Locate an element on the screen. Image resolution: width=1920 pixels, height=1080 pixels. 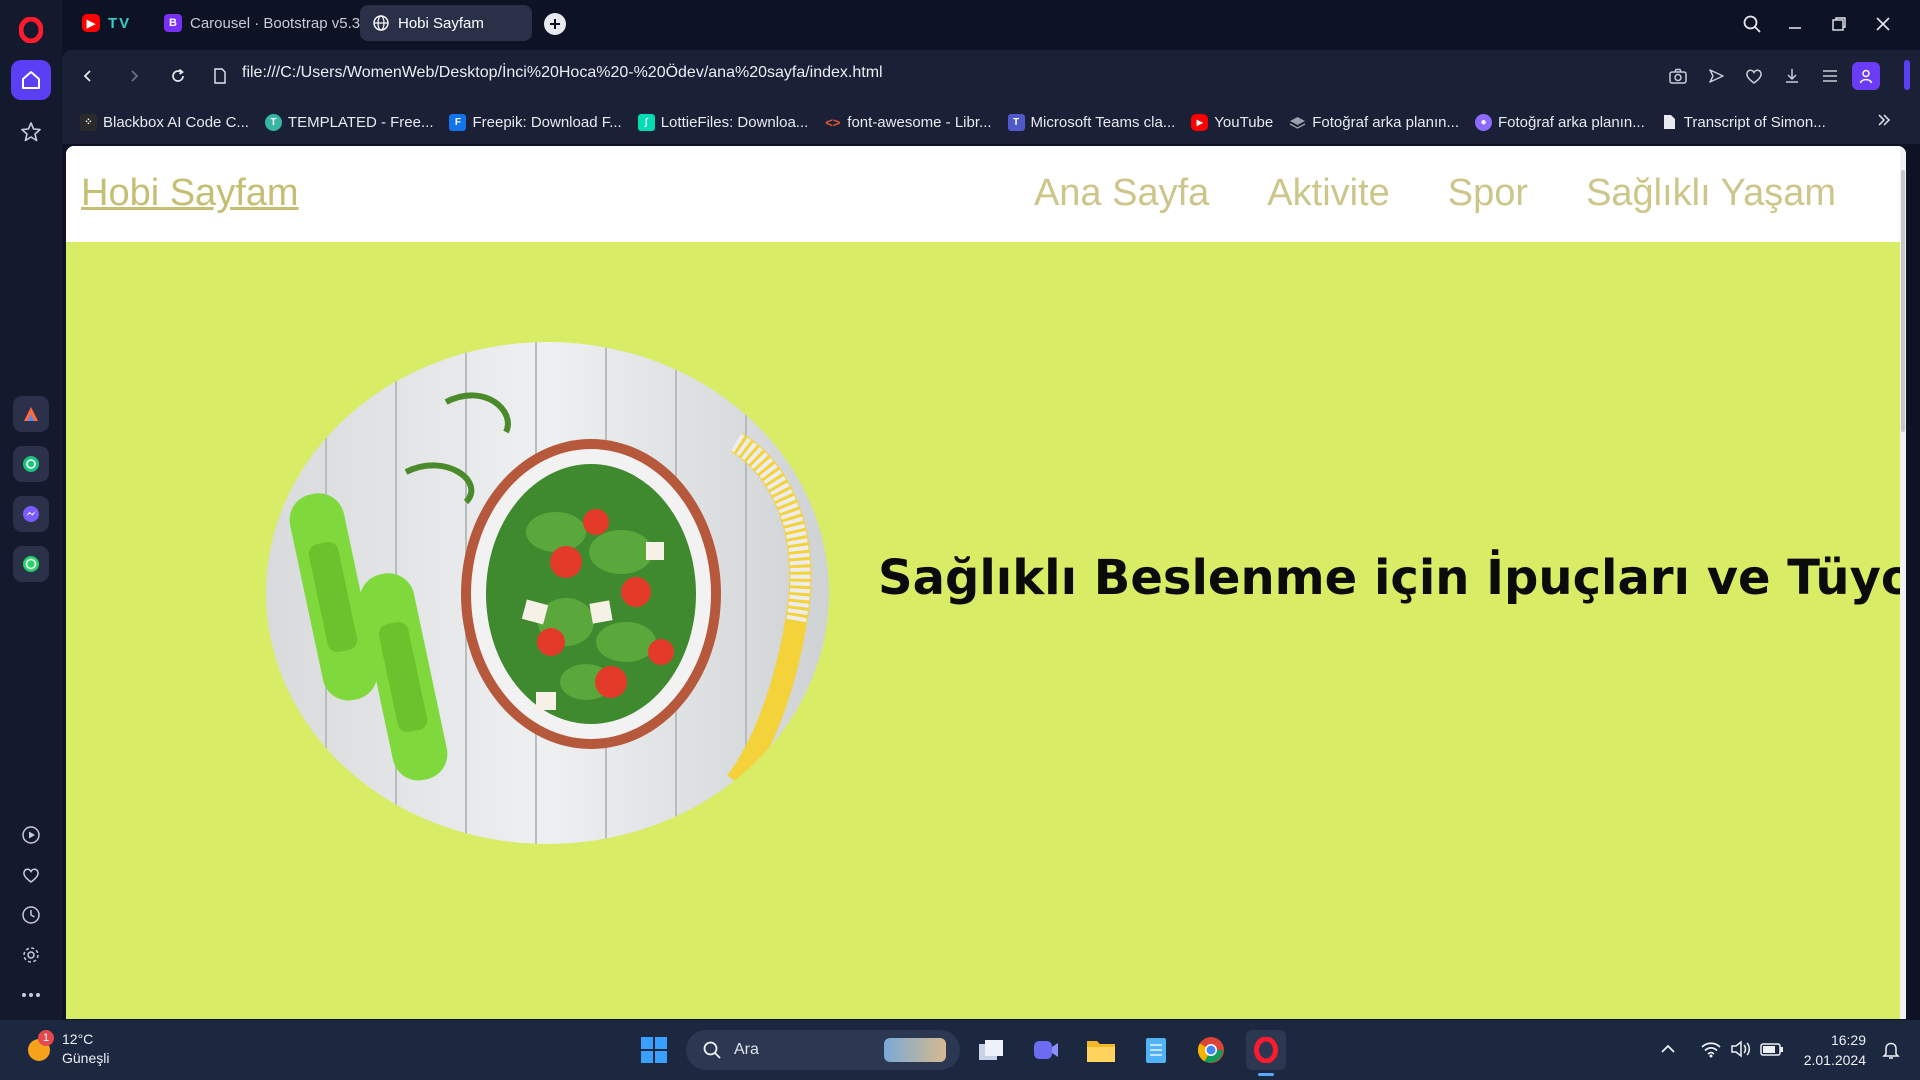
tab-hobi-sayfam: Hobi Sayfam is located at coordinates (446, 23).